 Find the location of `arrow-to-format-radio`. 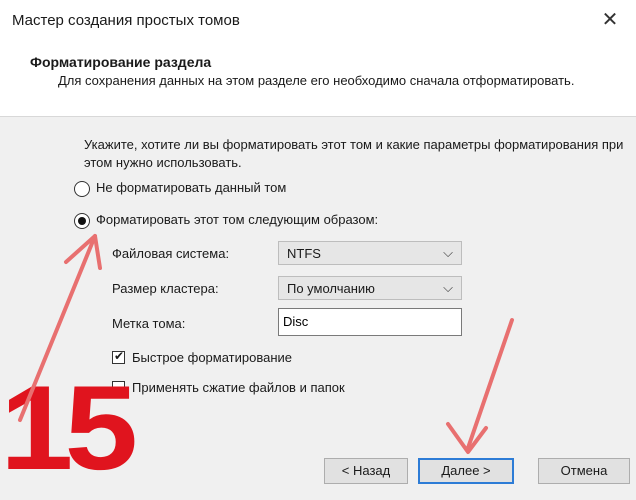

arrow-to-format-radio is located at coordinates (57, 328).